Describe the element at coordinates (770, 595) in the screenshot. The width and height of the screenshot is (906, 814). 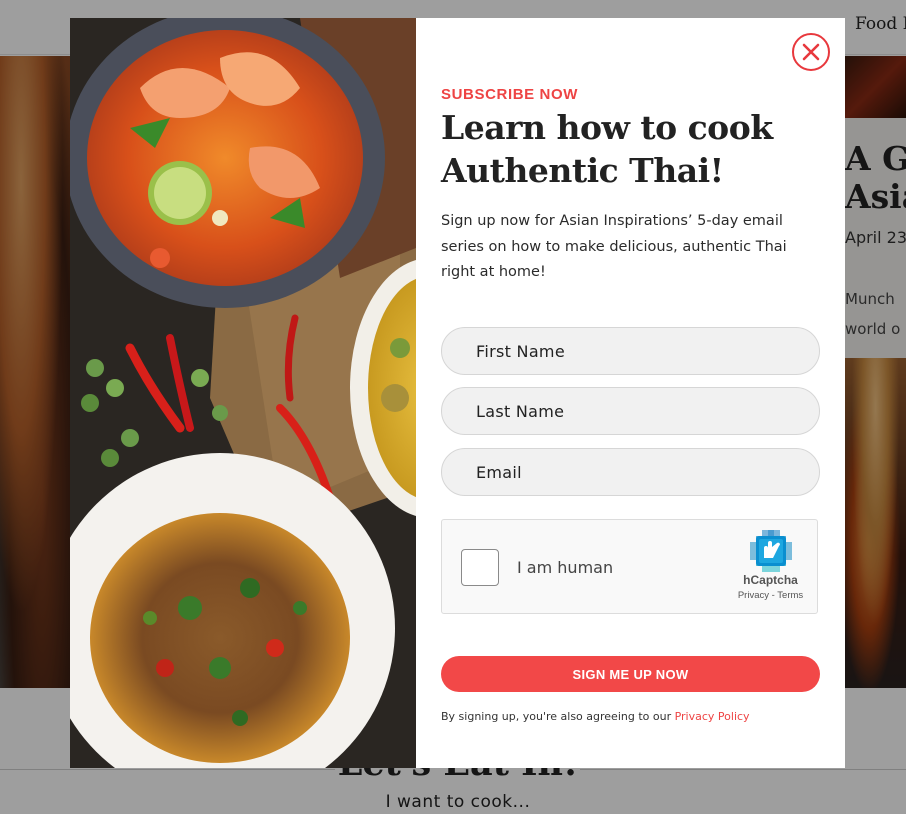
I see `captcha-links: Privacy - Terms` at that location.